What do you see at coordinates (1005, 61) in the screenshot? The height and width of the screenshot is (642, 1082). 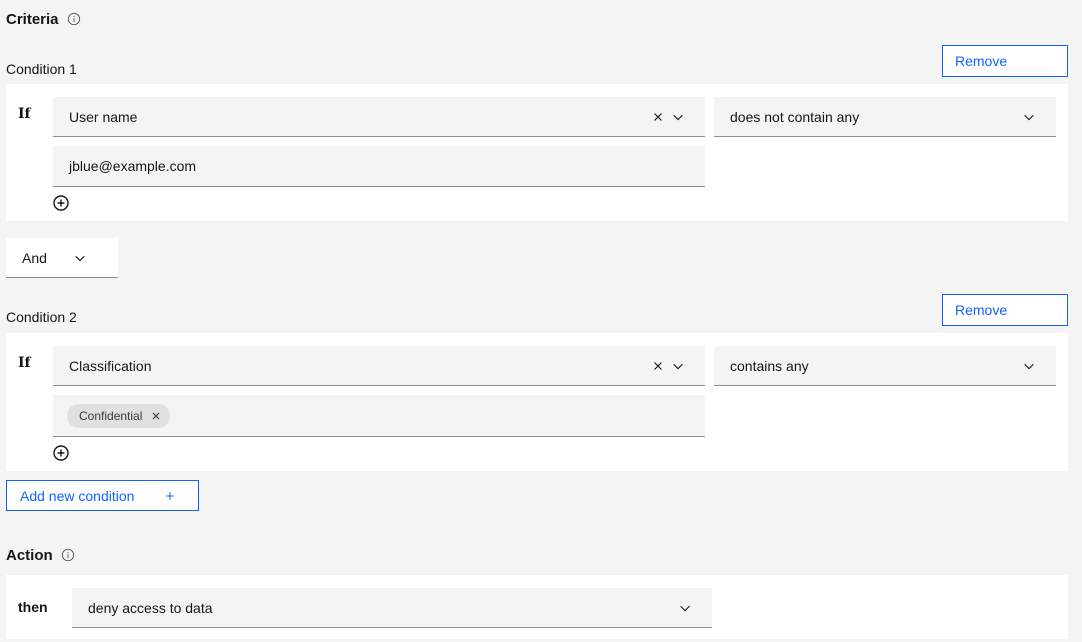 I see `remove-condition-1-button: Remove` at bounding box center [1005, 61].